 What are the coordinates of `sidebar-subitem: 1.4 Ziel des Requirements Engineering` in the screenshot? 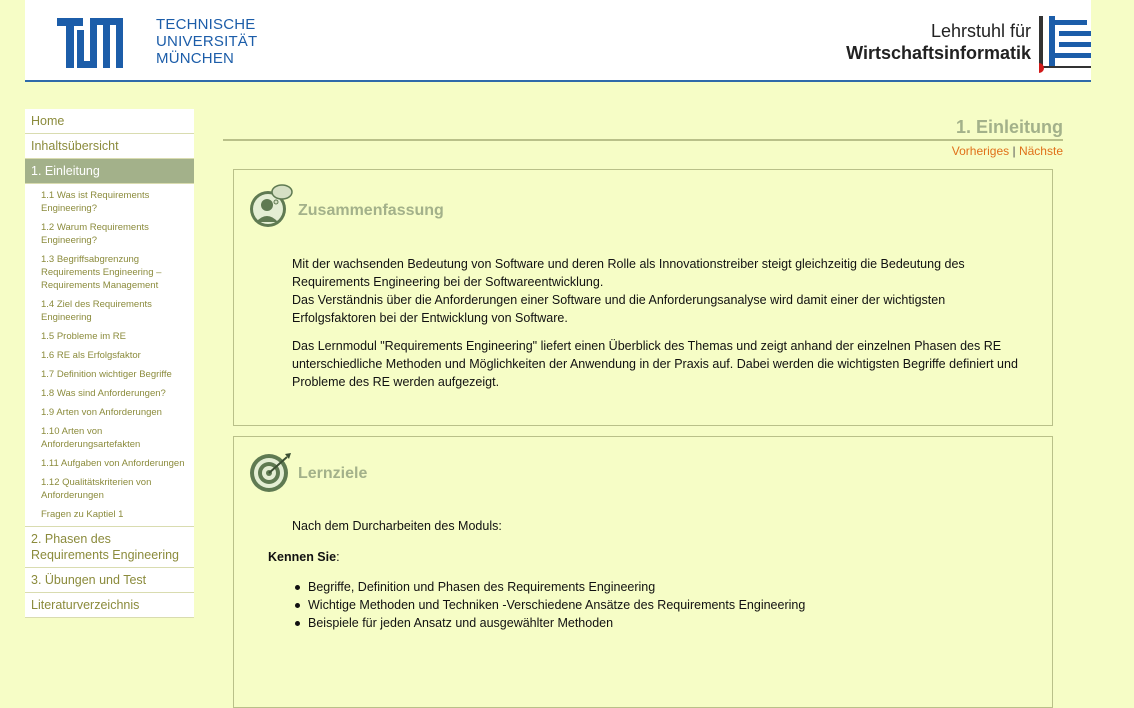 It's located at (109, 311).